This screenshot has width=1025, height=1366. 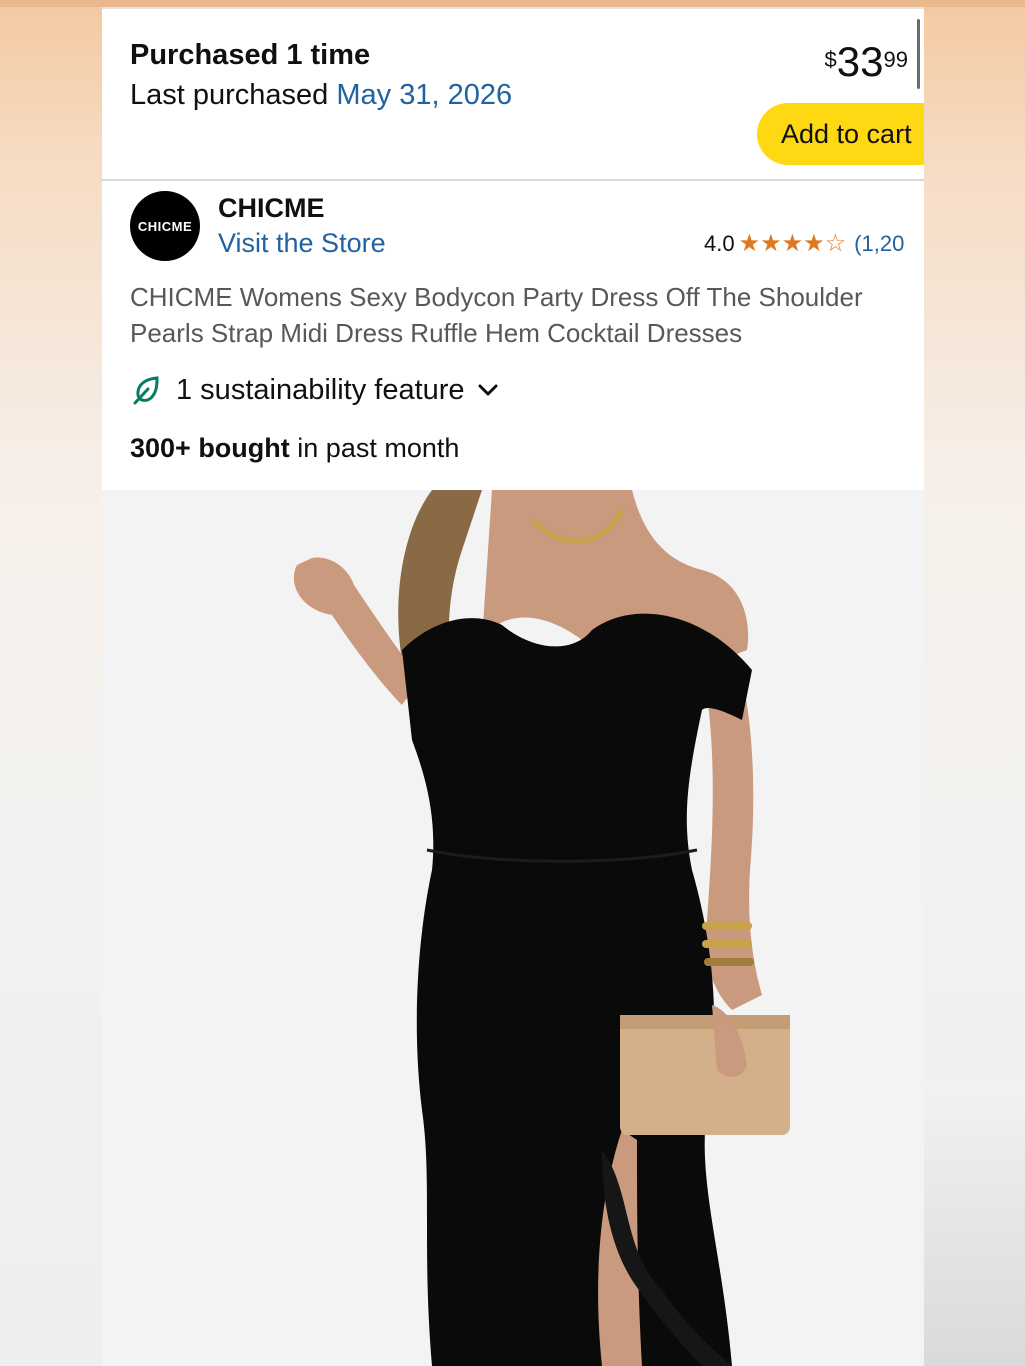 I want to click on scrollbar, so click(x=918, y=54).